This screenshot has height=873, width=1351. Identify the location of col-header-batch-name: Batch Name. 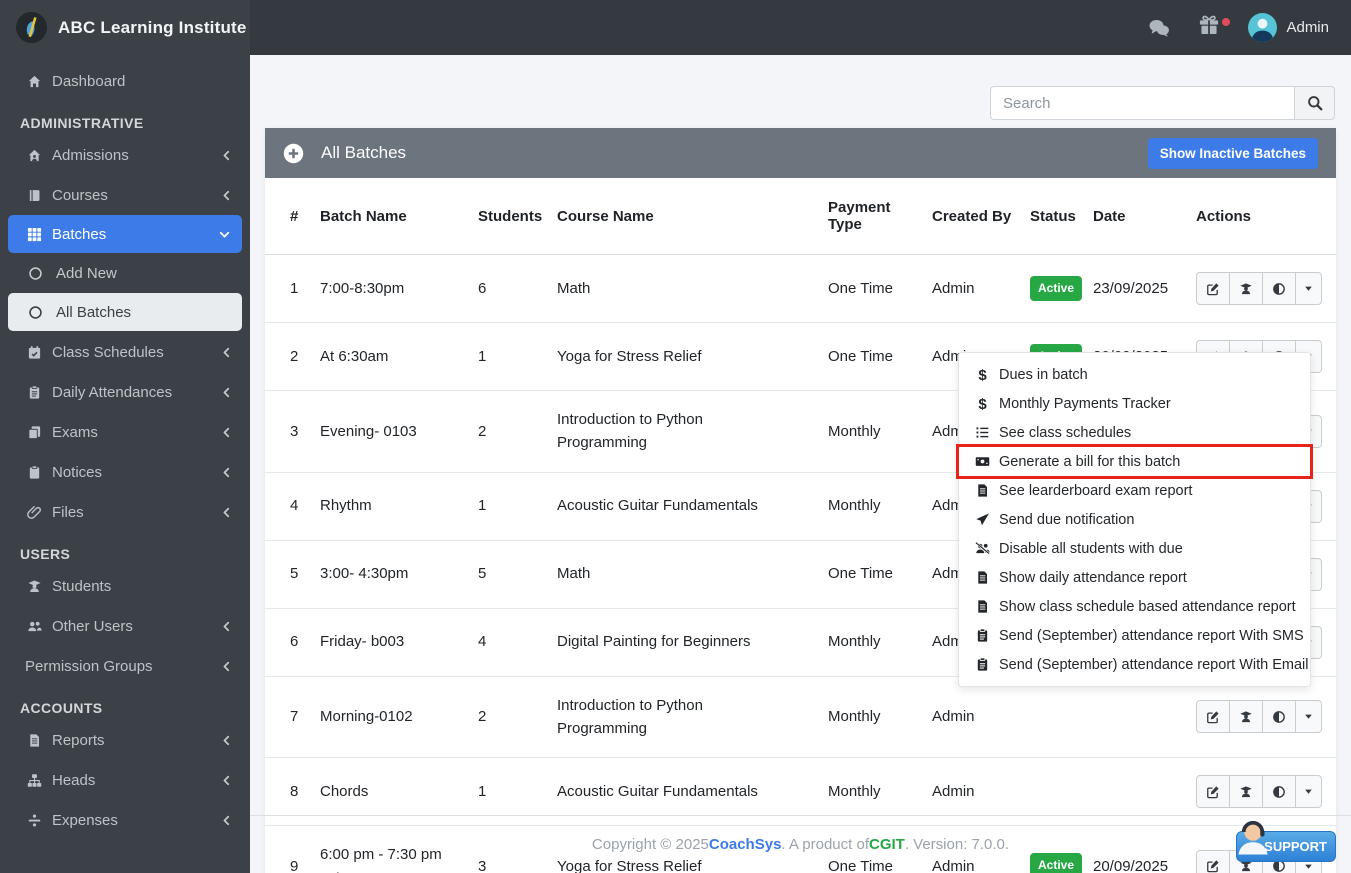
(399, 216).